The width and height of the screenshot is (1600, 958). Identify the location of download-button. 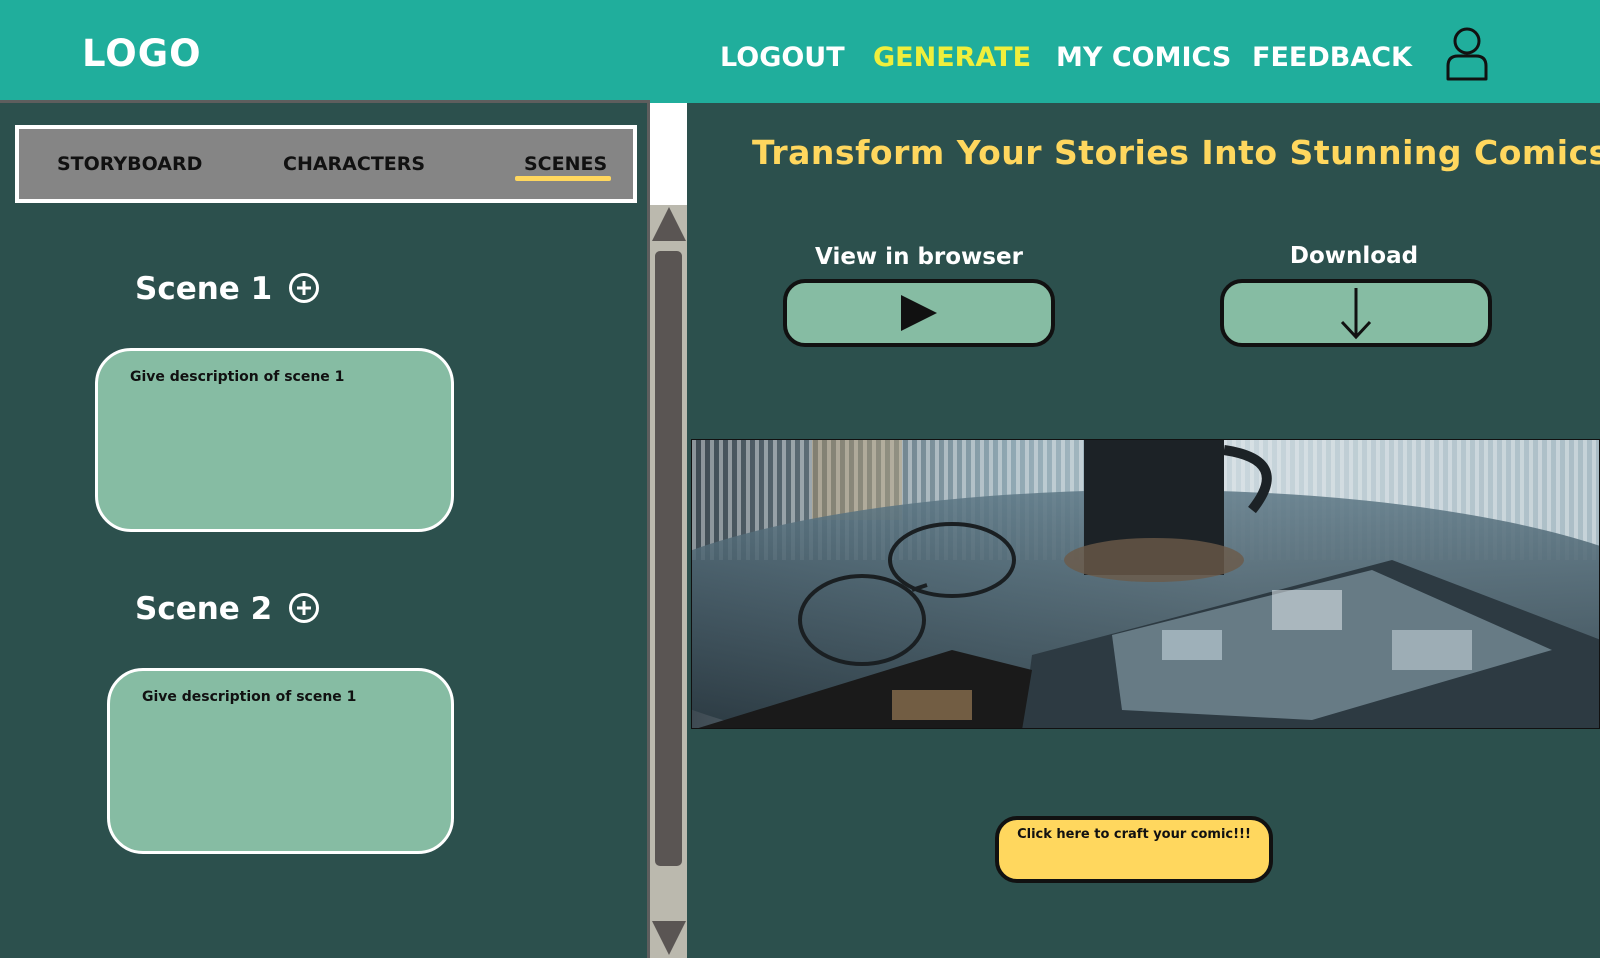
(1356, 313).